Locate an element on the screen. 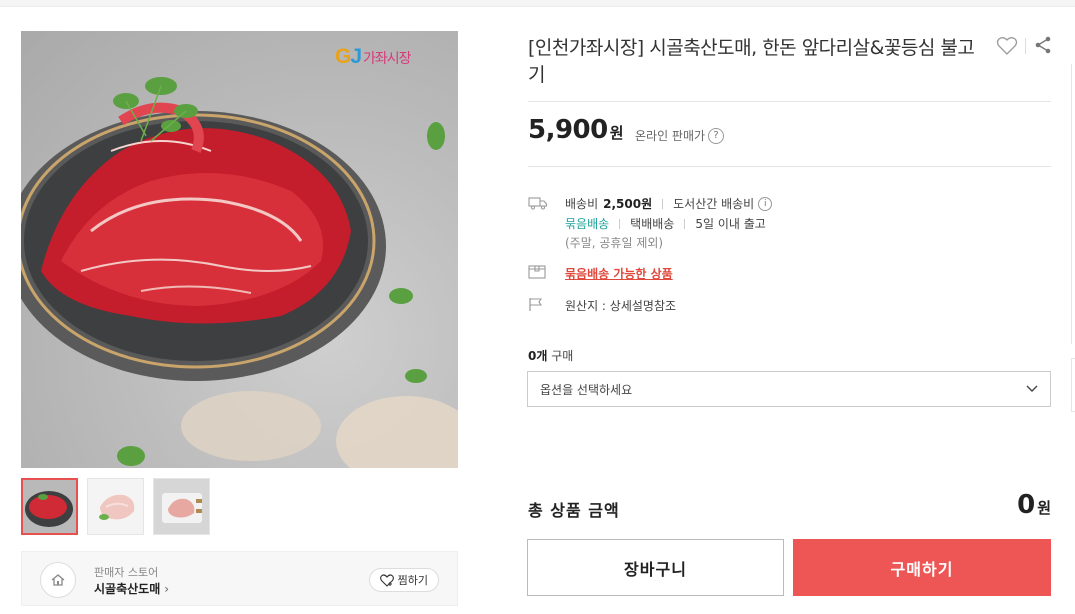 The image size is (1075, 614). origin-info: 원산지 : 상세설명참조 is located at coordinates (621, 306).